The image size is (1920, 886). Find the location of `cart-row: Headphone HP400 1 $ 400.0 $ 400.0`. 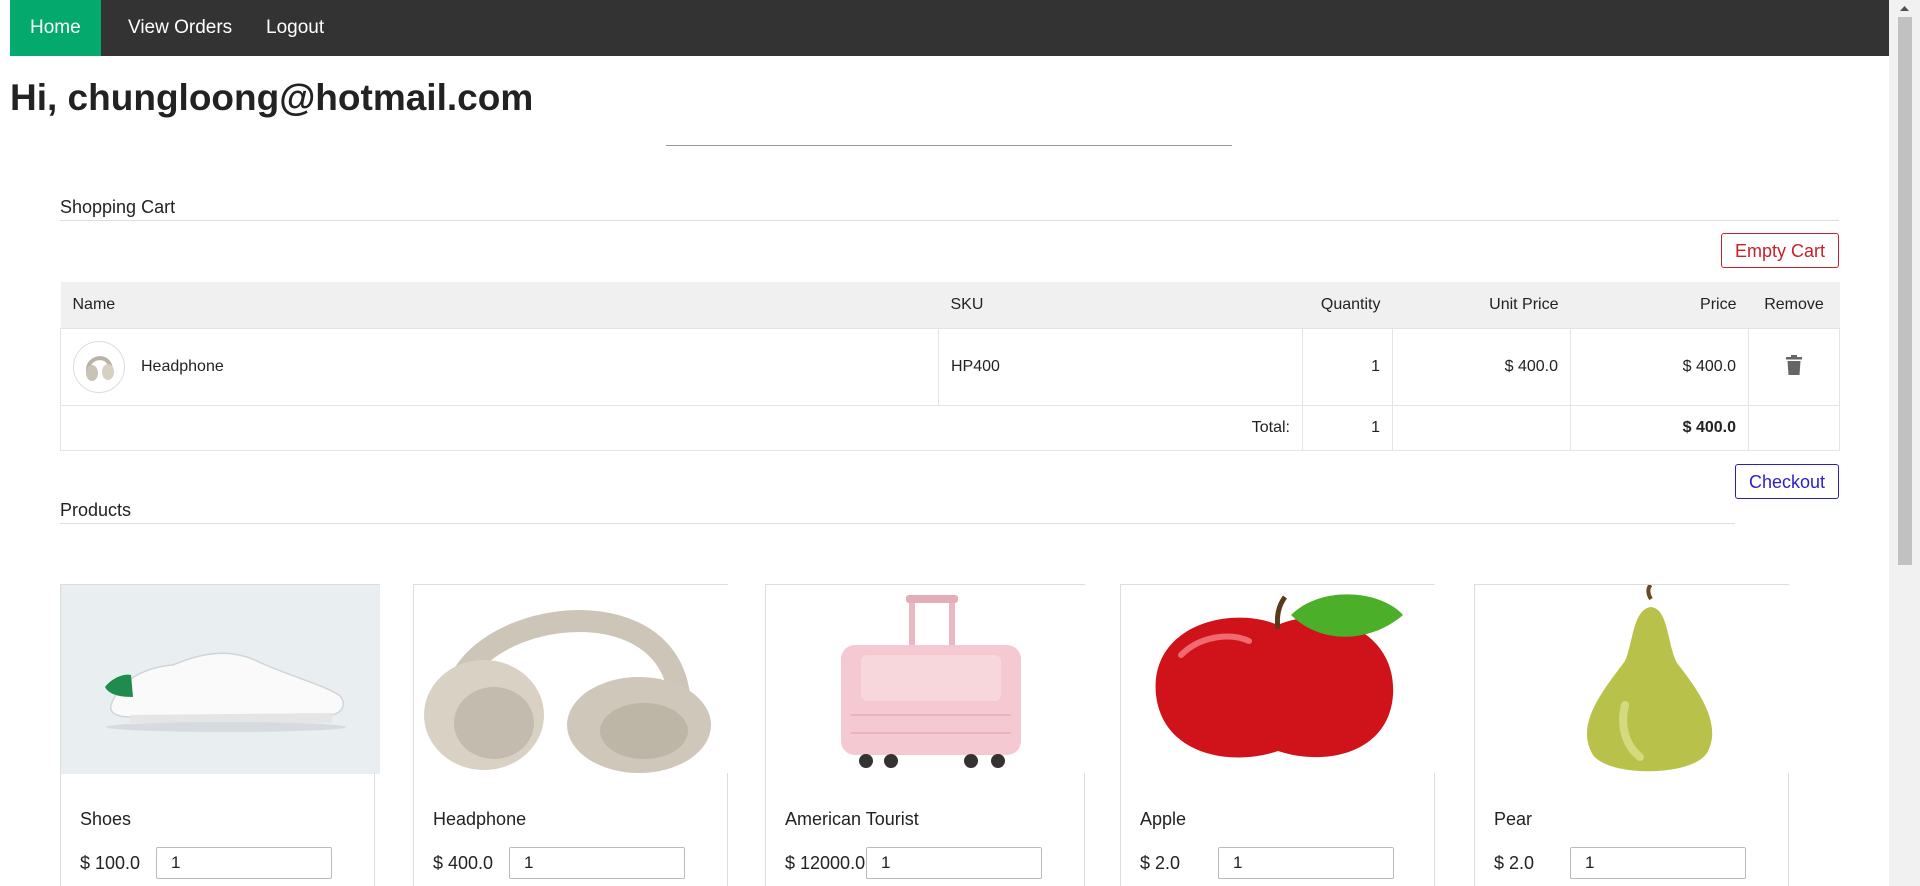

cart-row: Headphone HP400 1 $ 400.0 $ 400.0 is located at coordinates (950, 367).